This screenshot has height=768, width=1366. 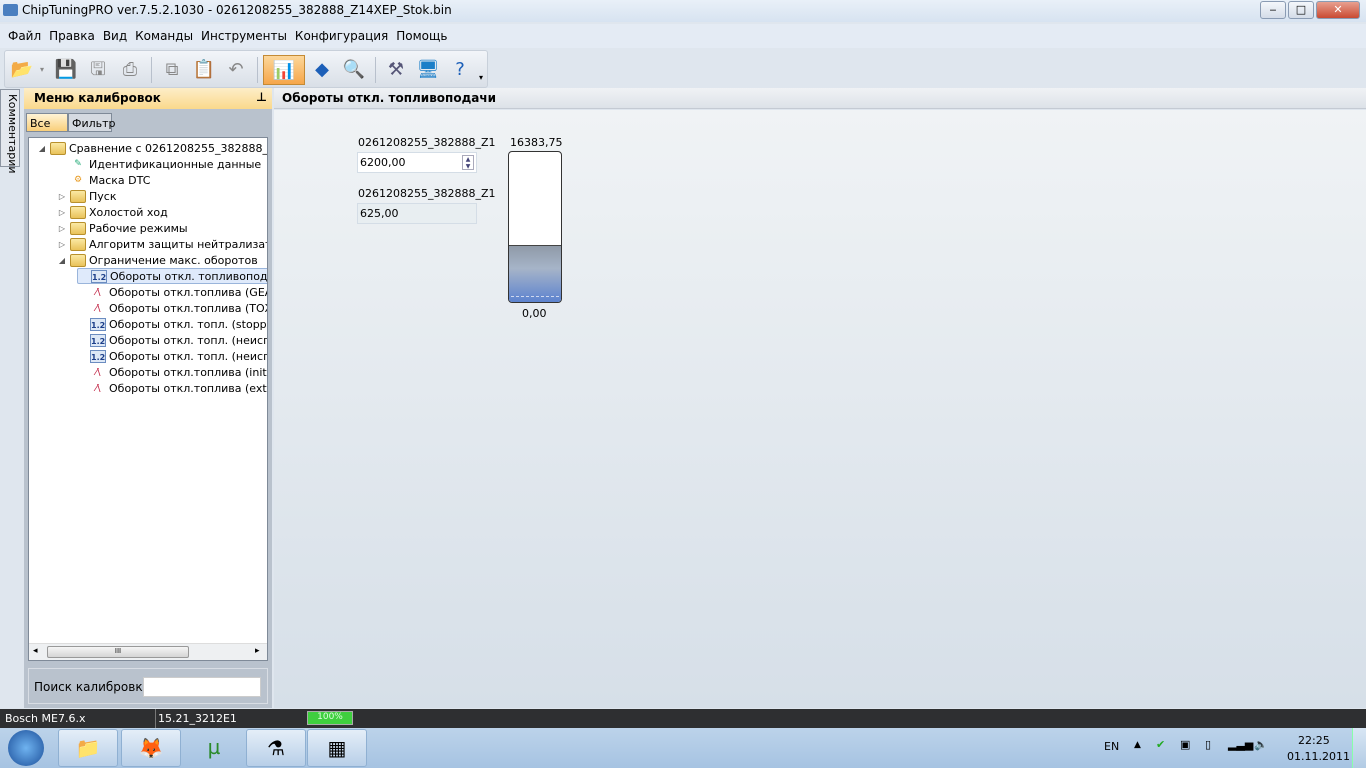 I want to click on editor-title: Обороты откл. топливоподачи, so click(x=389, y=98).